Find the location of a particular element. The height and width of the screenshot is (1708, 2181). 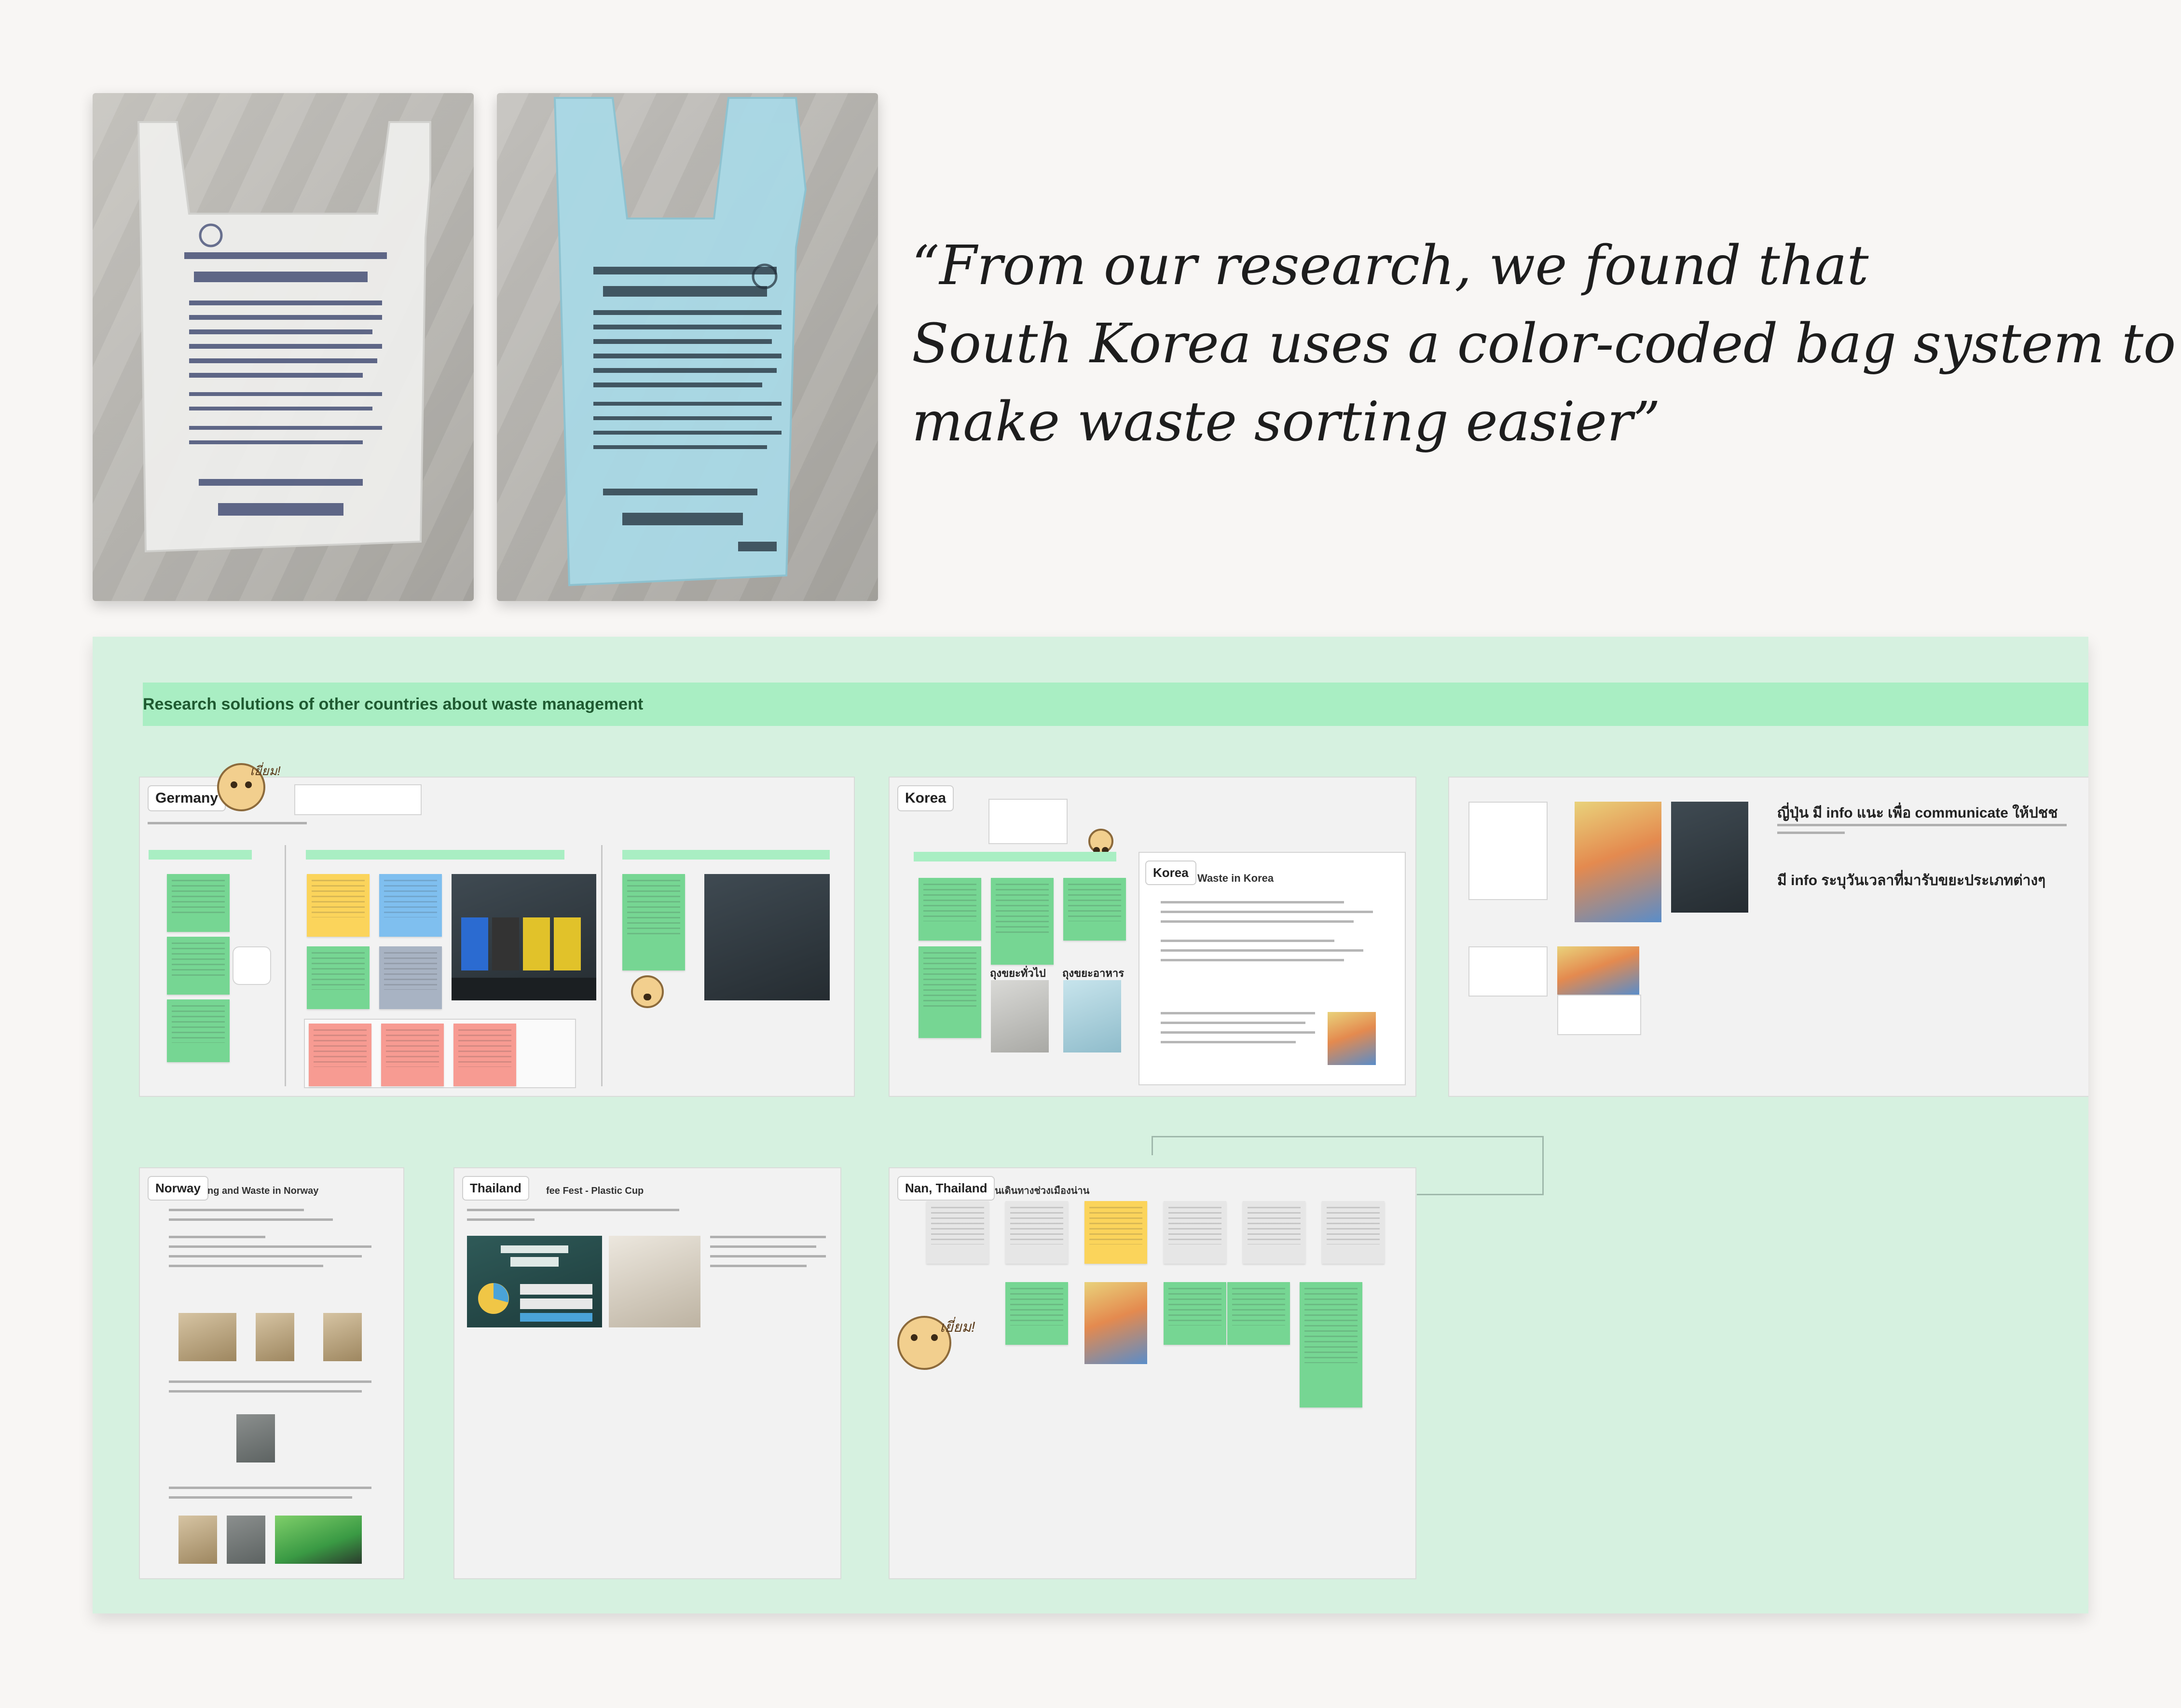

section-germany: Germany เยี่ยม! is located at coordinates (497, 930).